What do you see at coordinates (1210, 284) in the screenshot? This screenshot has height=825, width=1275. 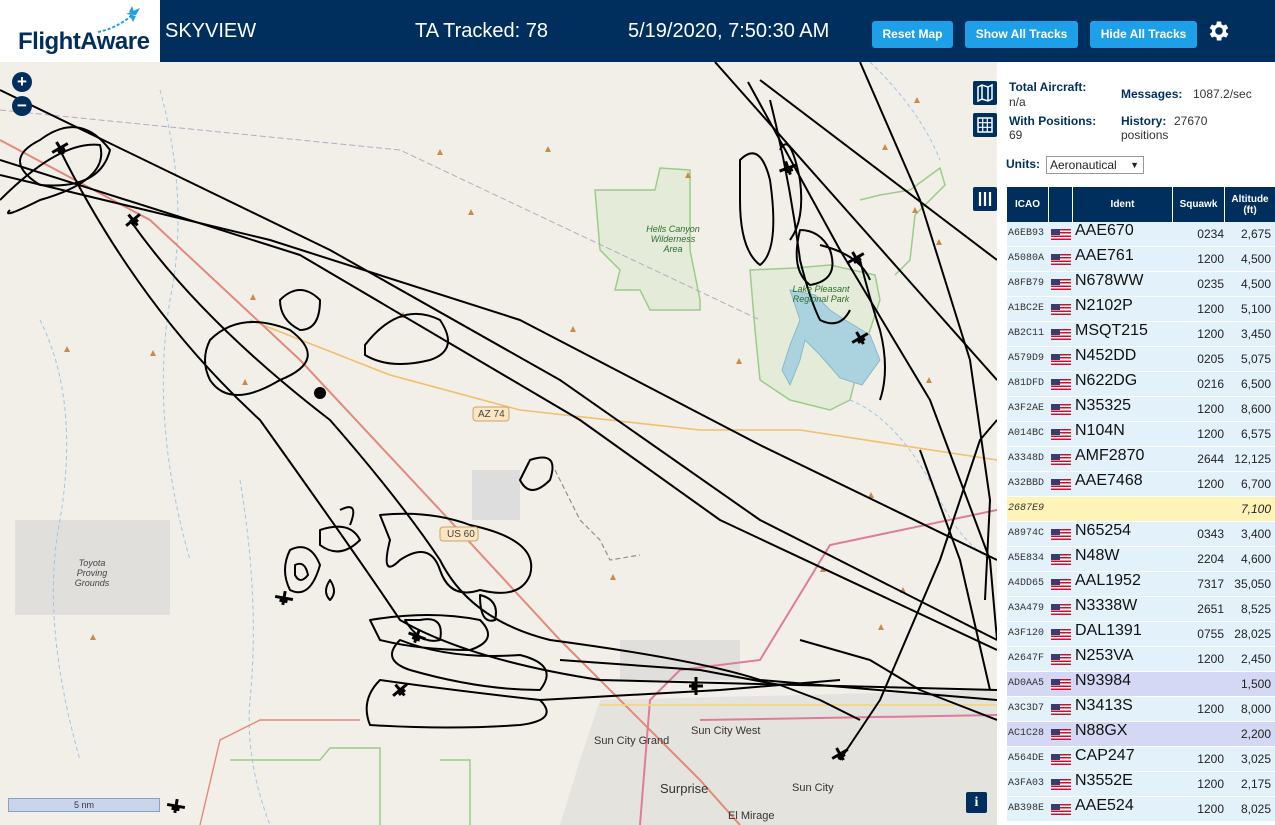 I see `squawk-cell: 0235` at bounding box center [1210, 284].